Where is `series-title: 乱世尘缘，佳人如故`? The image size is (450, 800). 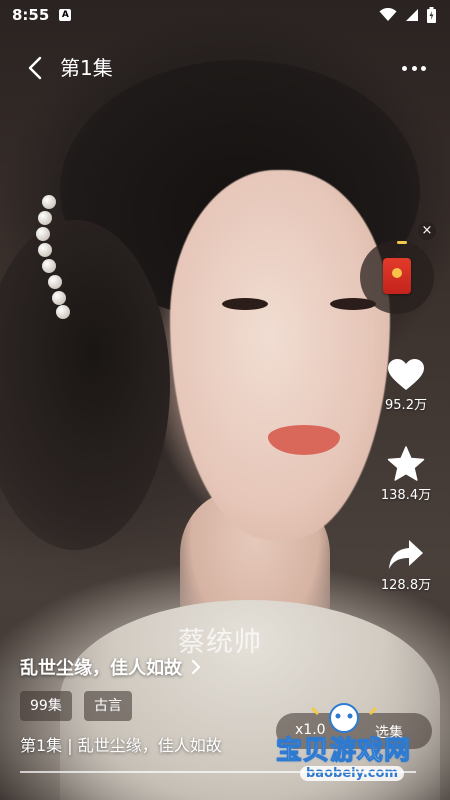 series-title: 乱世尘缘，佳人如故 is located at coordinates (101, 668).